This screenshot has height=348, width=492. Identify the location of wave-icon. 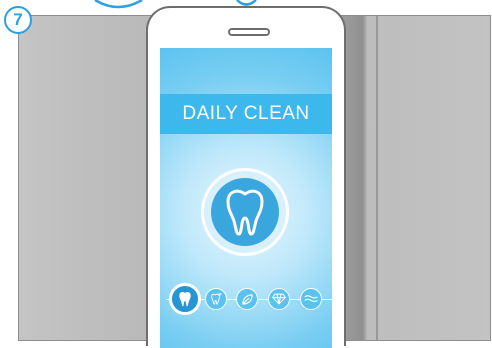
(311, 299).